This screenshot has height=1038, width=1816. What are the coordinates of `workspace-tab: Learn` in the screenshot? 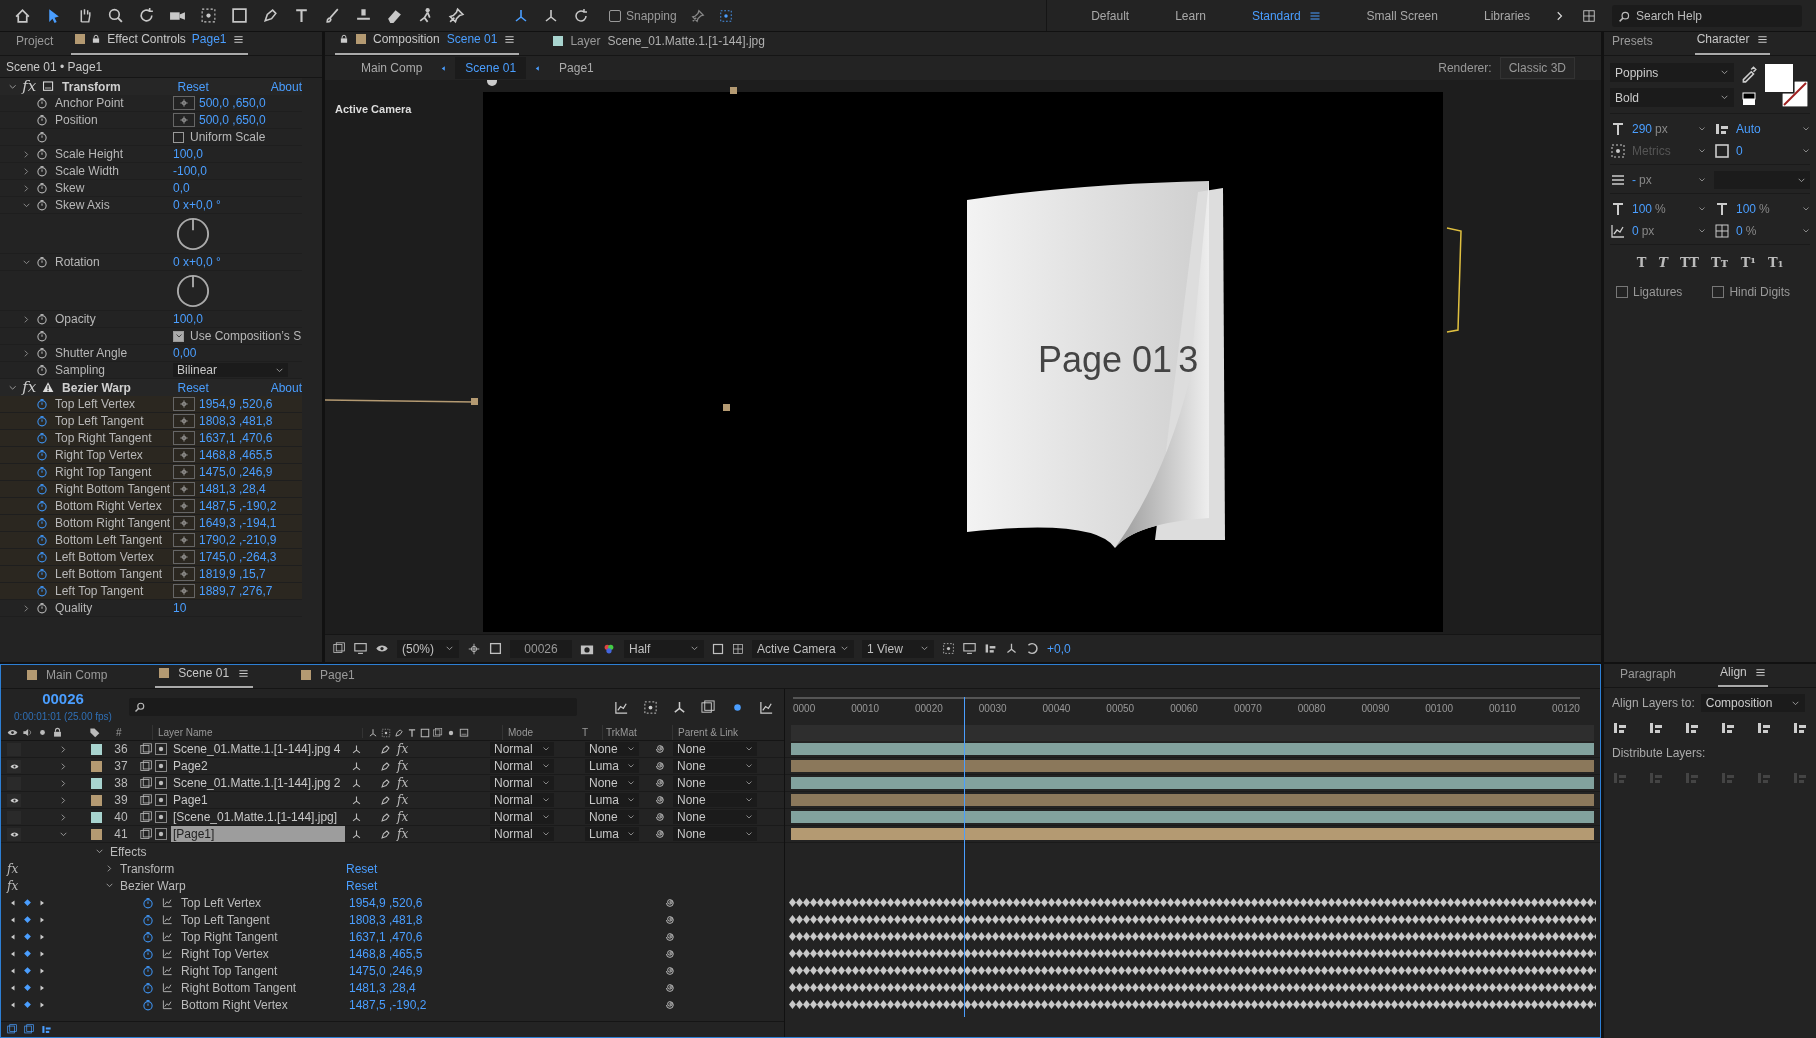 It's located at (1190, 15).